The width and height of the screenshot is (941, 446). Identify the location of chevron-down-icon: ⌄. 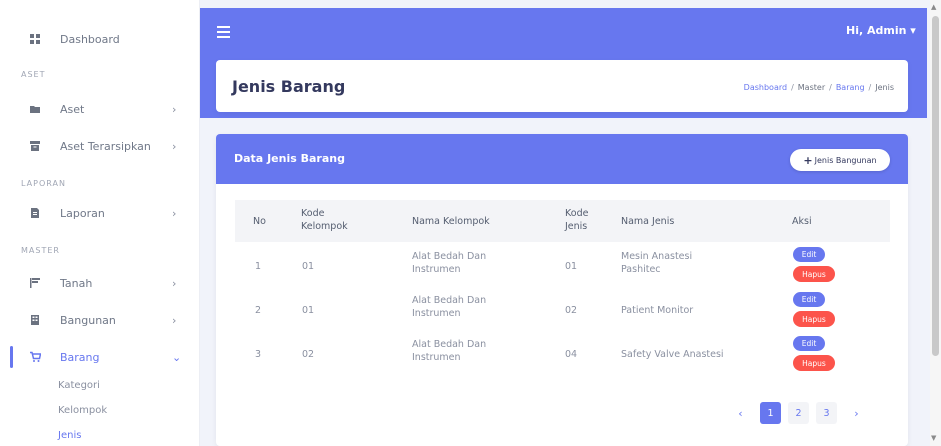
(177, 357).